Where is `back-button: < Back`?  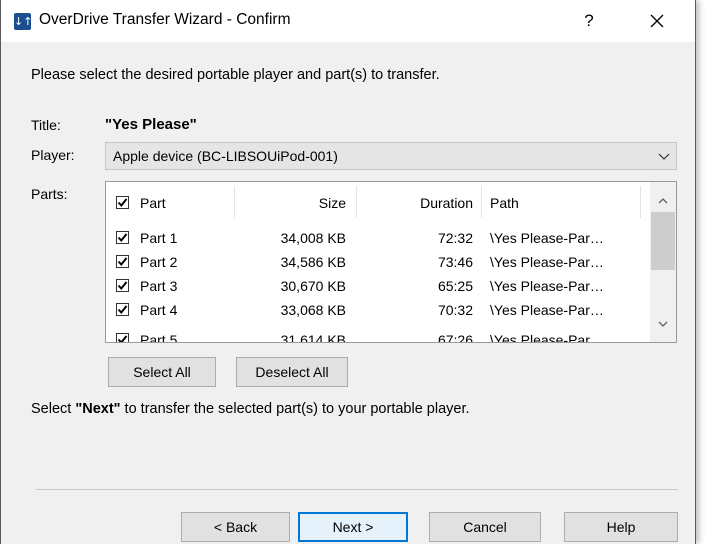 back-button: < Back is located at coordinates (235, 527).